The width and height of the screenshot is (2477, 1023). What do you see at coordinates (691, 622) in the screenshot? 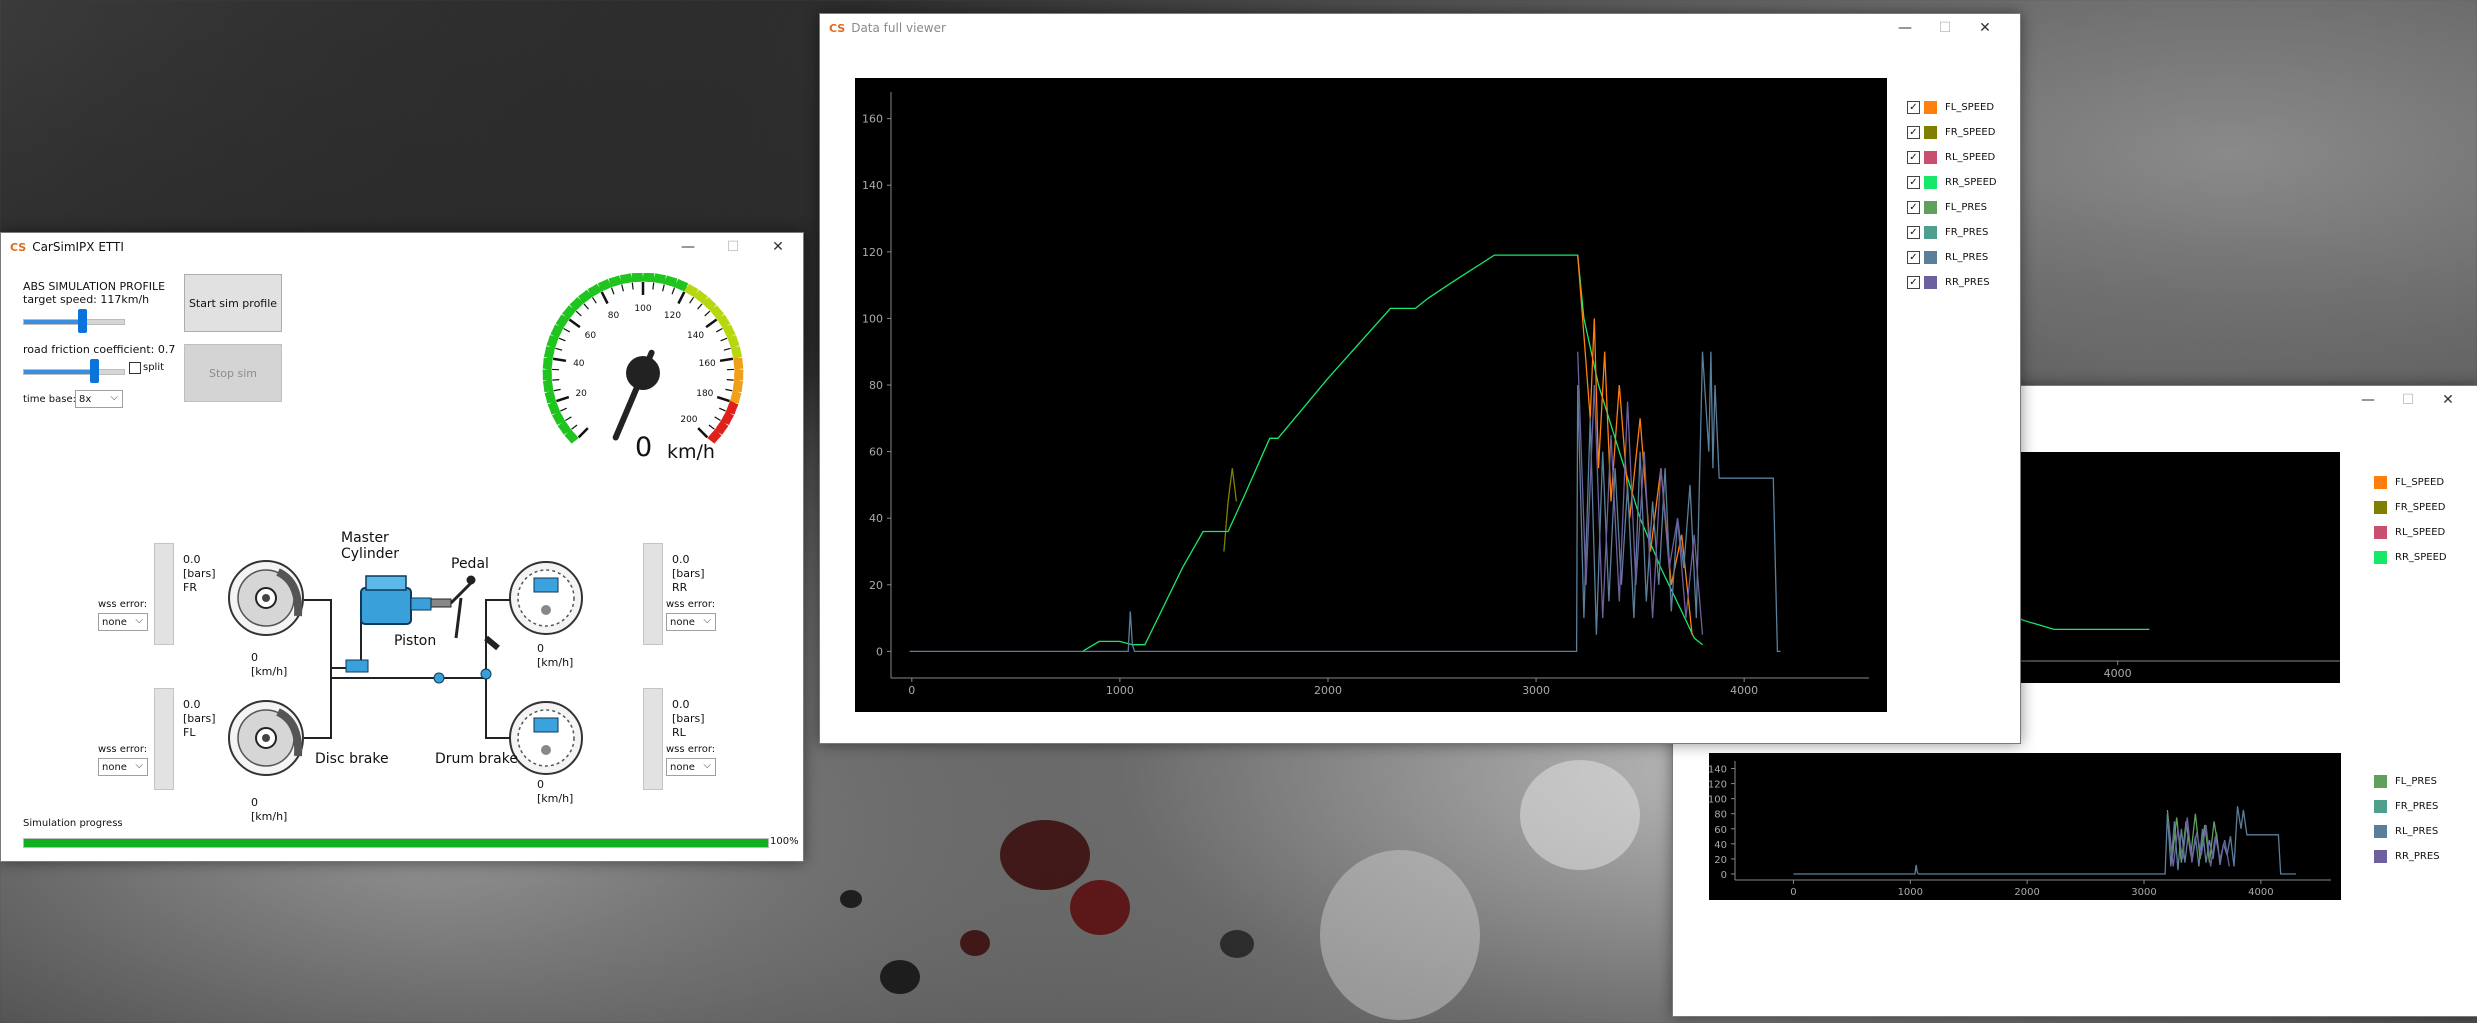
I see `rr-wss-error-select: none ⌵` at bounding box center [691, 622].